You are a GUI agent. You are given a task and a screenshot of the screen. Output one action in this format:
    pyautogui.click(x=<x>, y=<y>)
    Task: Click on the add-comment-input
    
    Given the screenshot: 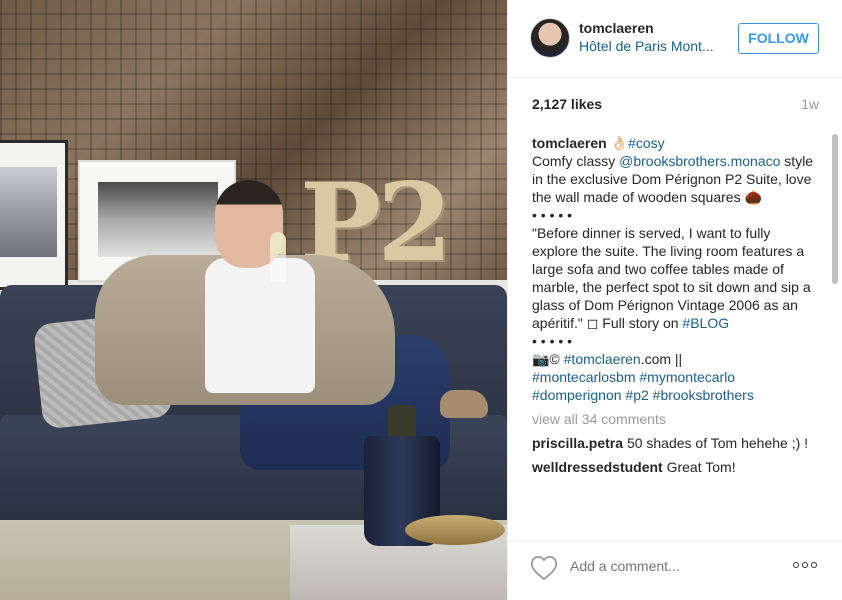 What is the action you would take?
    pyautogui.click(x=670, y=566)
    